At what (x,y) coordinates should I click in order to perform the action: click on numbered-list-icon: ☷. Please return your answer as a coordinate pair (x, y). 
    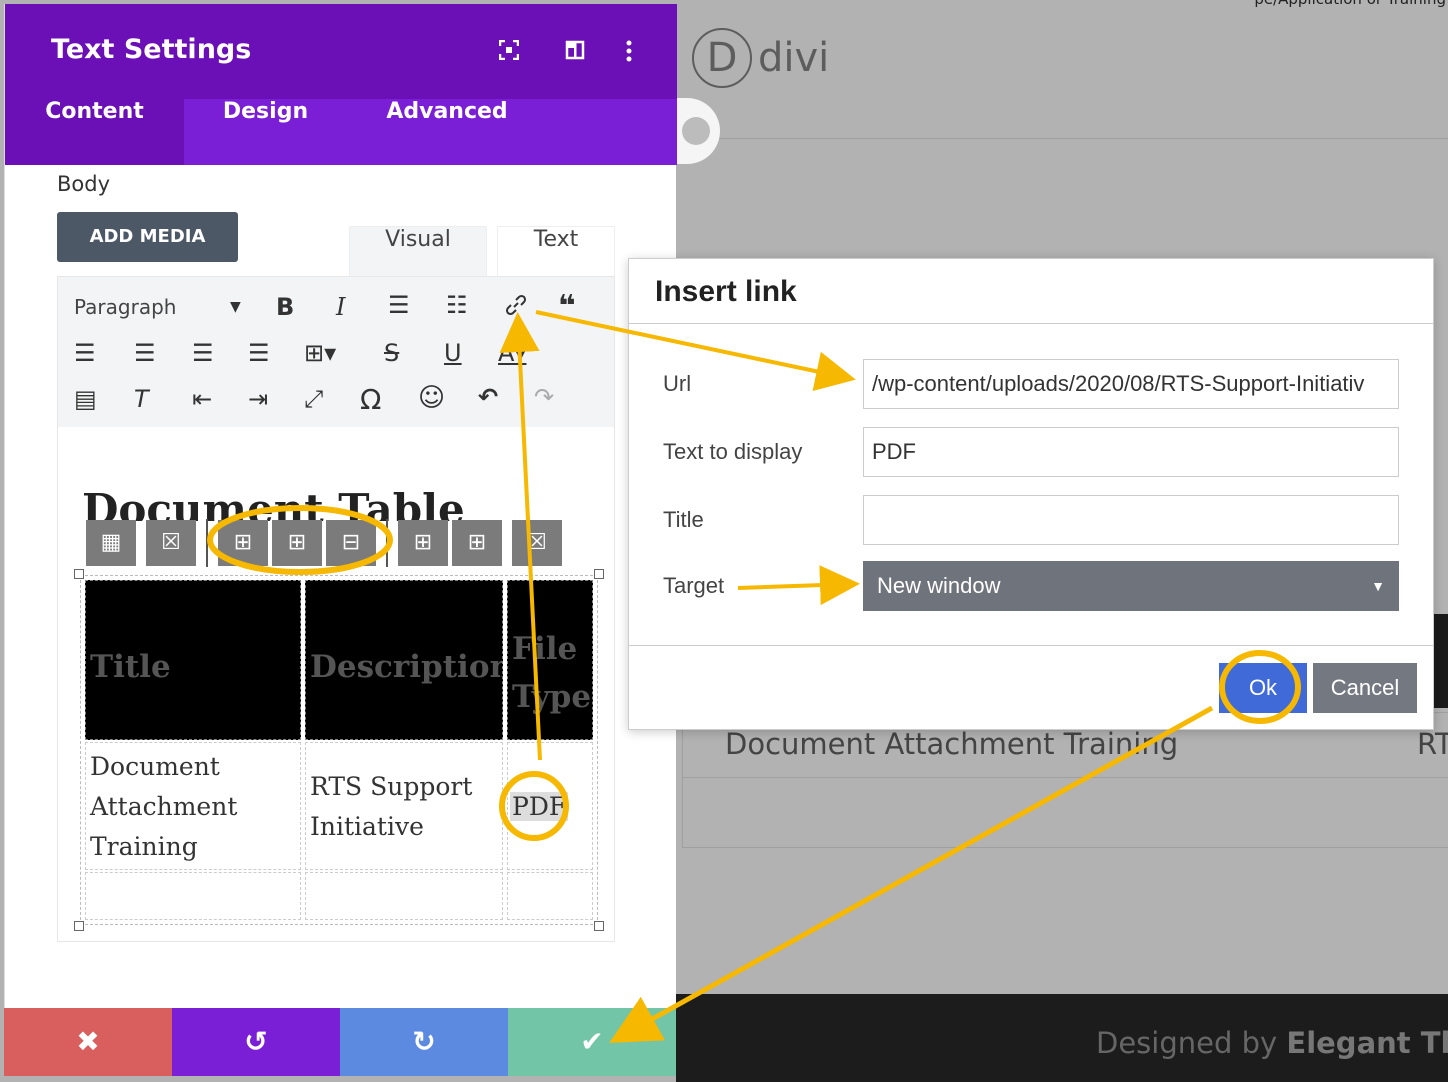
    Looking at the image, I should click on (457, 305).